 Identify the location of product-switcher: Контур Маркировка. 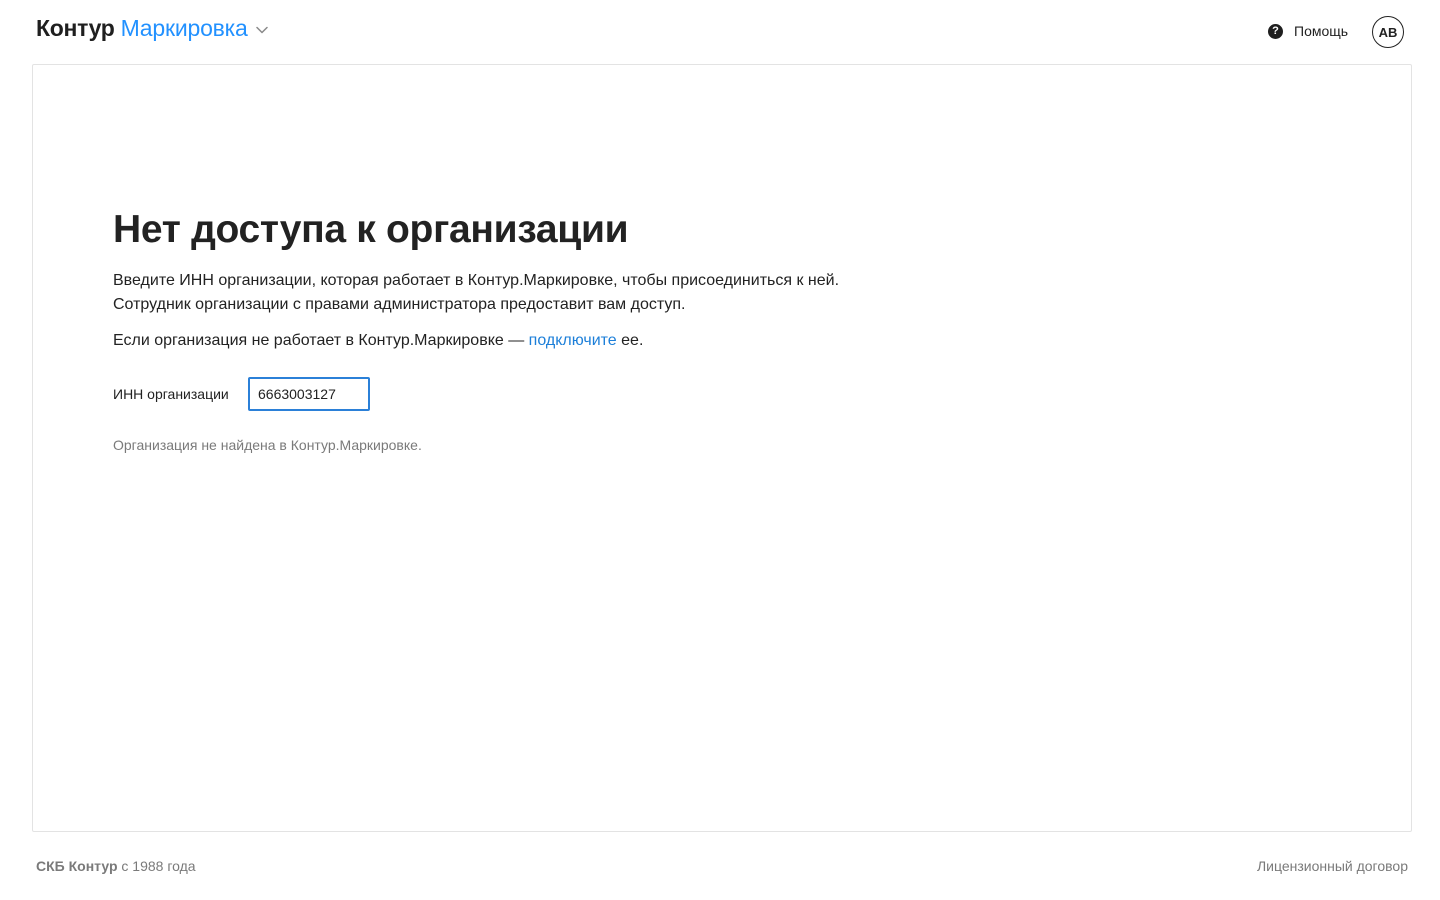
(152, 28).